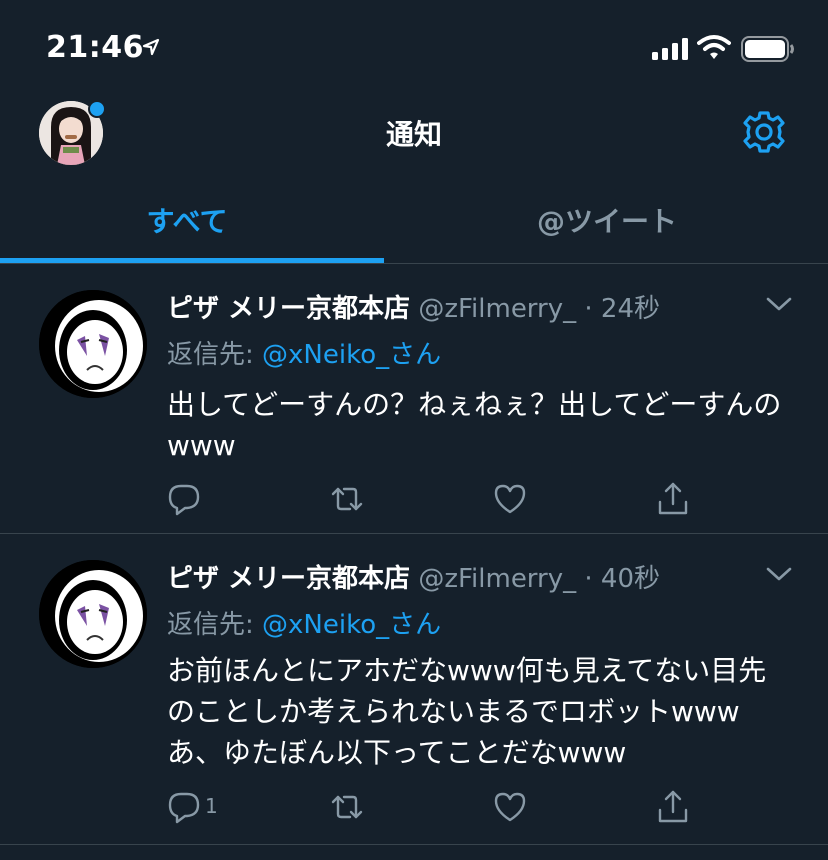  What do you see at coordinates (630, 579) in the screenshot?
I see `tweet-time: 40秒` at bounding box center [630, 579].